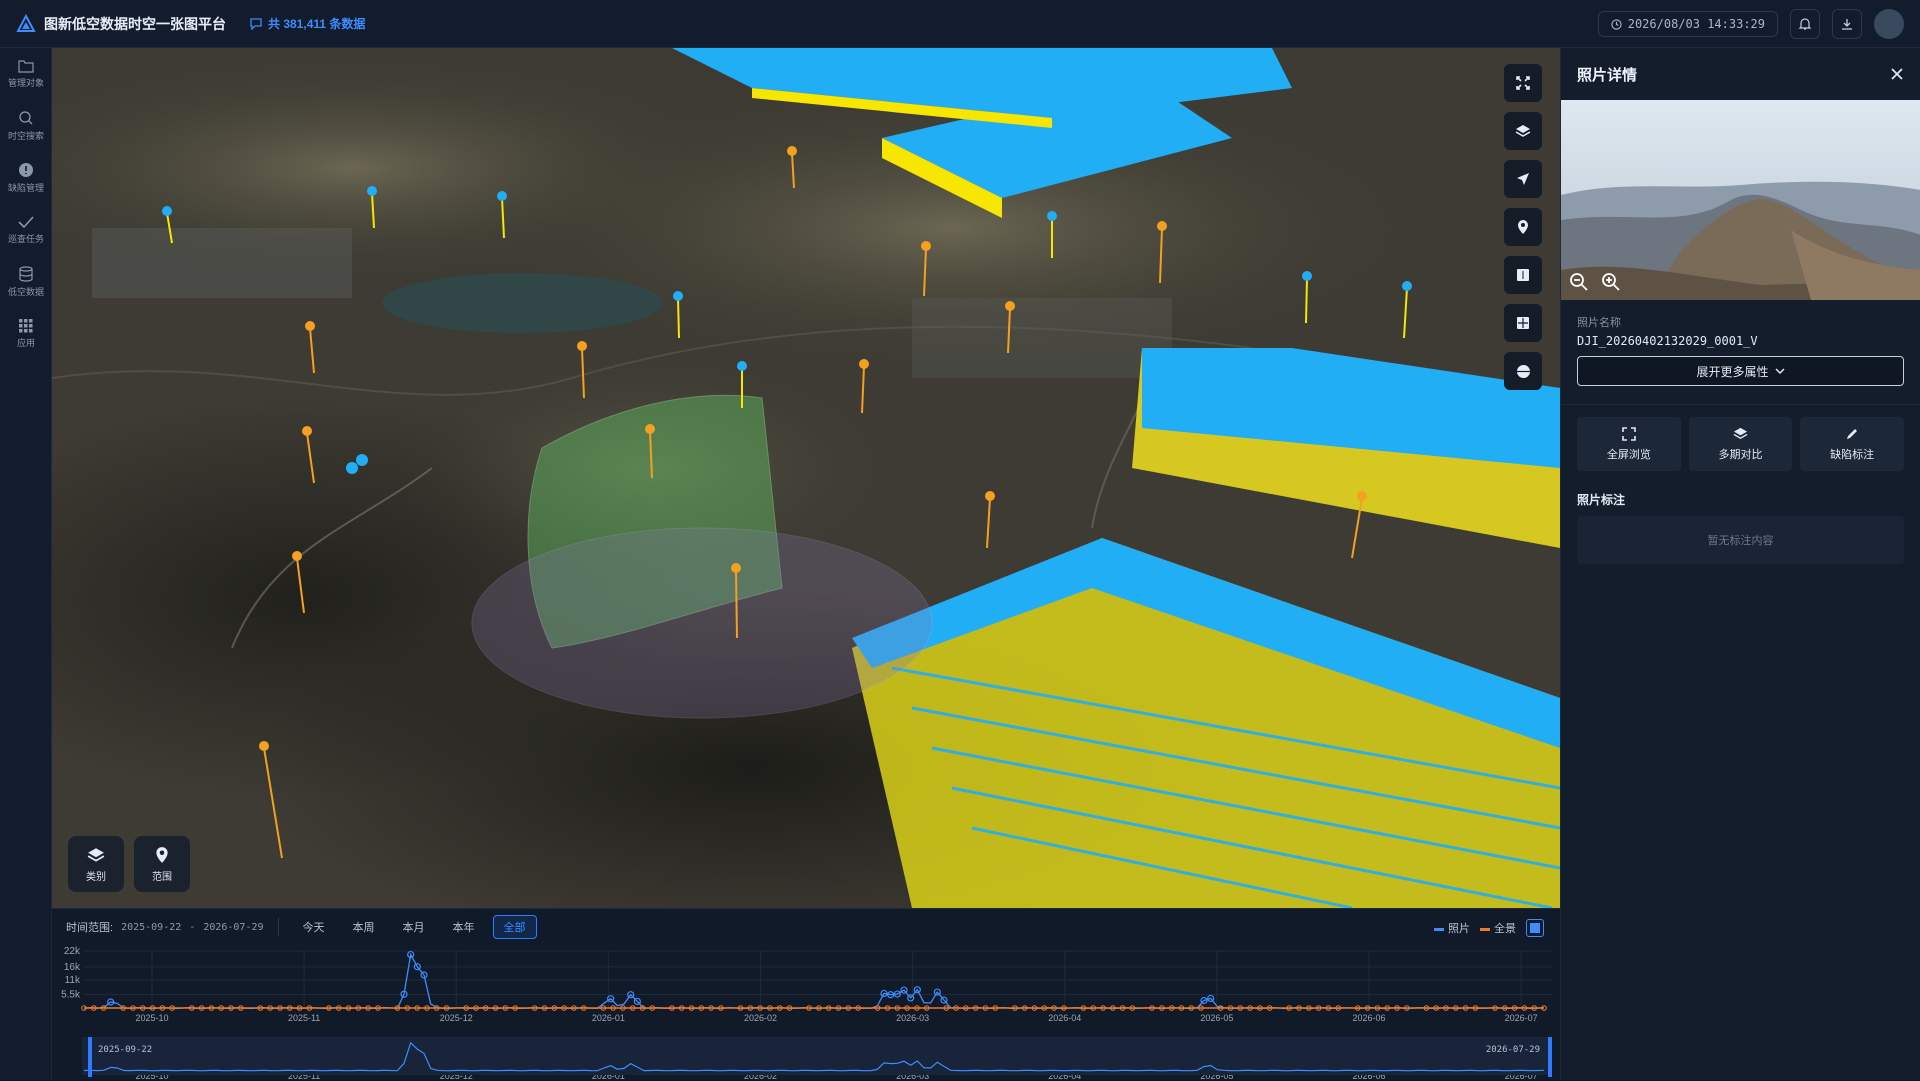  Describe the element at coordinates (1628, 454) in the screenshot. I see `fullscreen-label: 全屏浏览` at that location.